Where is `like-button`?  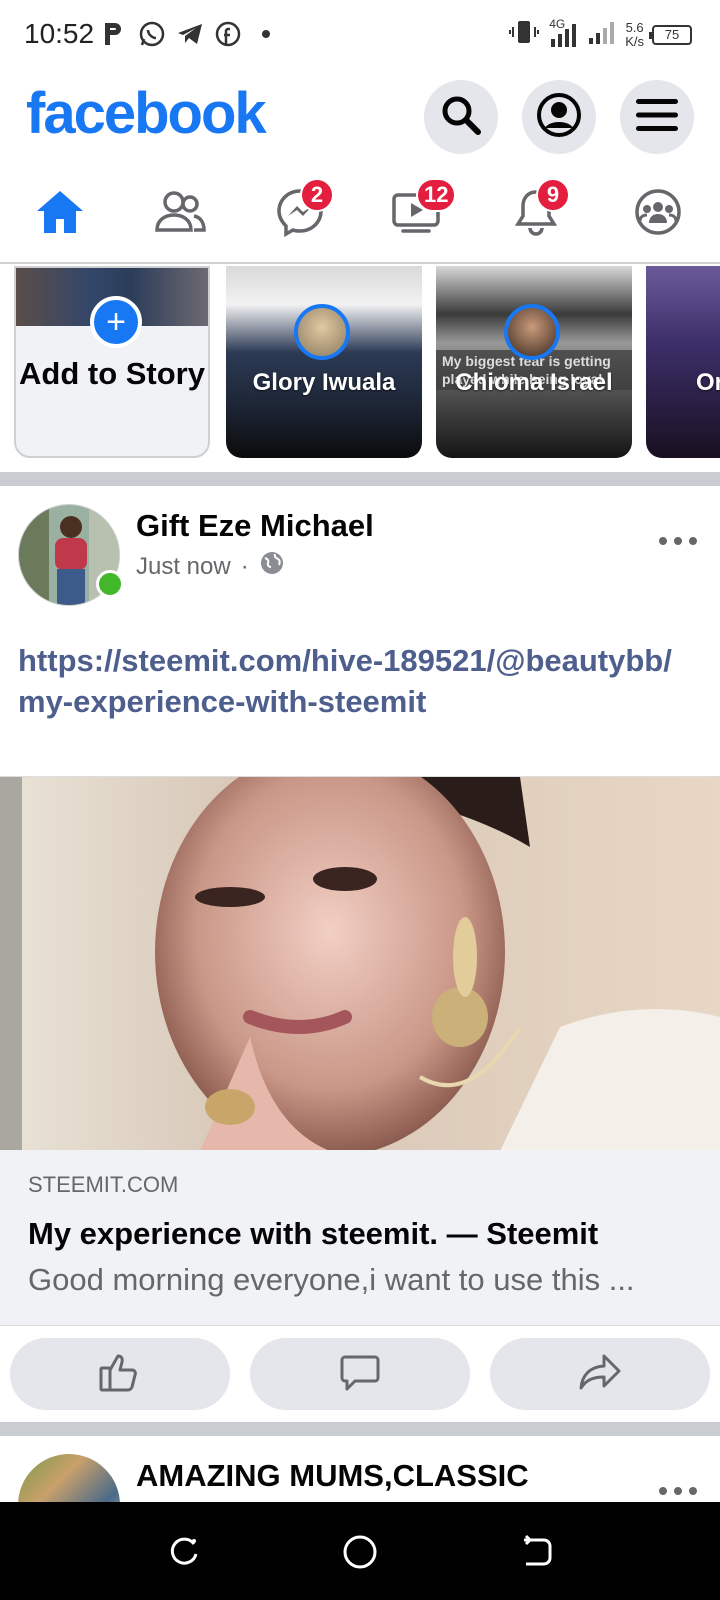 like-button is located at coordinates (120, 1374).